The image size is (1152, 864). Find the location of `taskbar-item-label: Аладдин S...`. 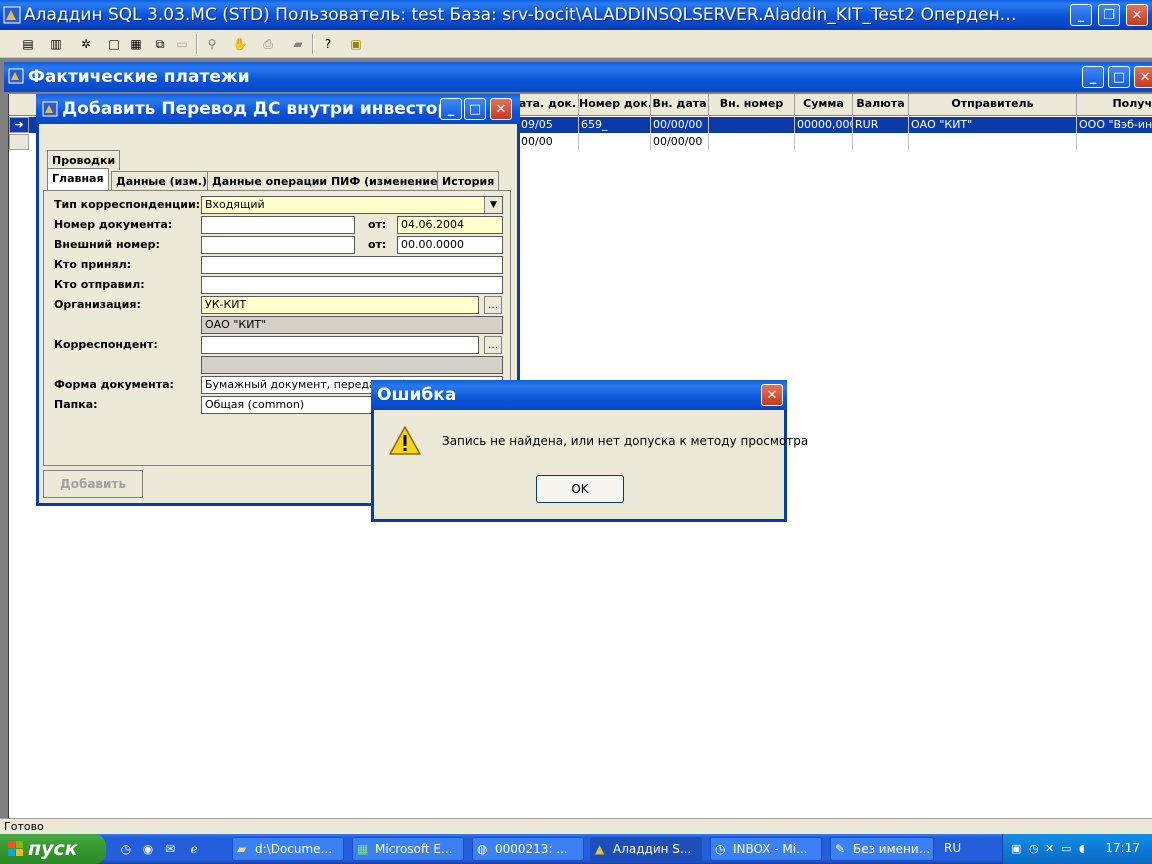

taskbar-item-label: Аладдин S... is located at coordinates (652, 849).